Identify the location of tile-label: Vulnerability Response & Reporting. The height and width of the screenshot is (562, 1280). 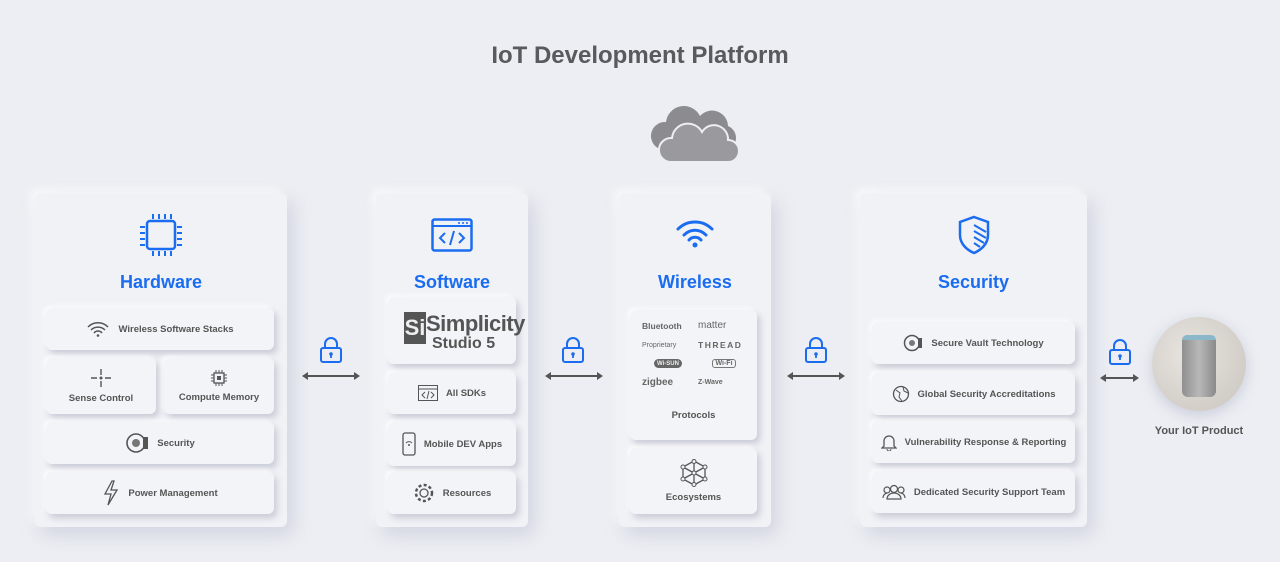
(985, 442).